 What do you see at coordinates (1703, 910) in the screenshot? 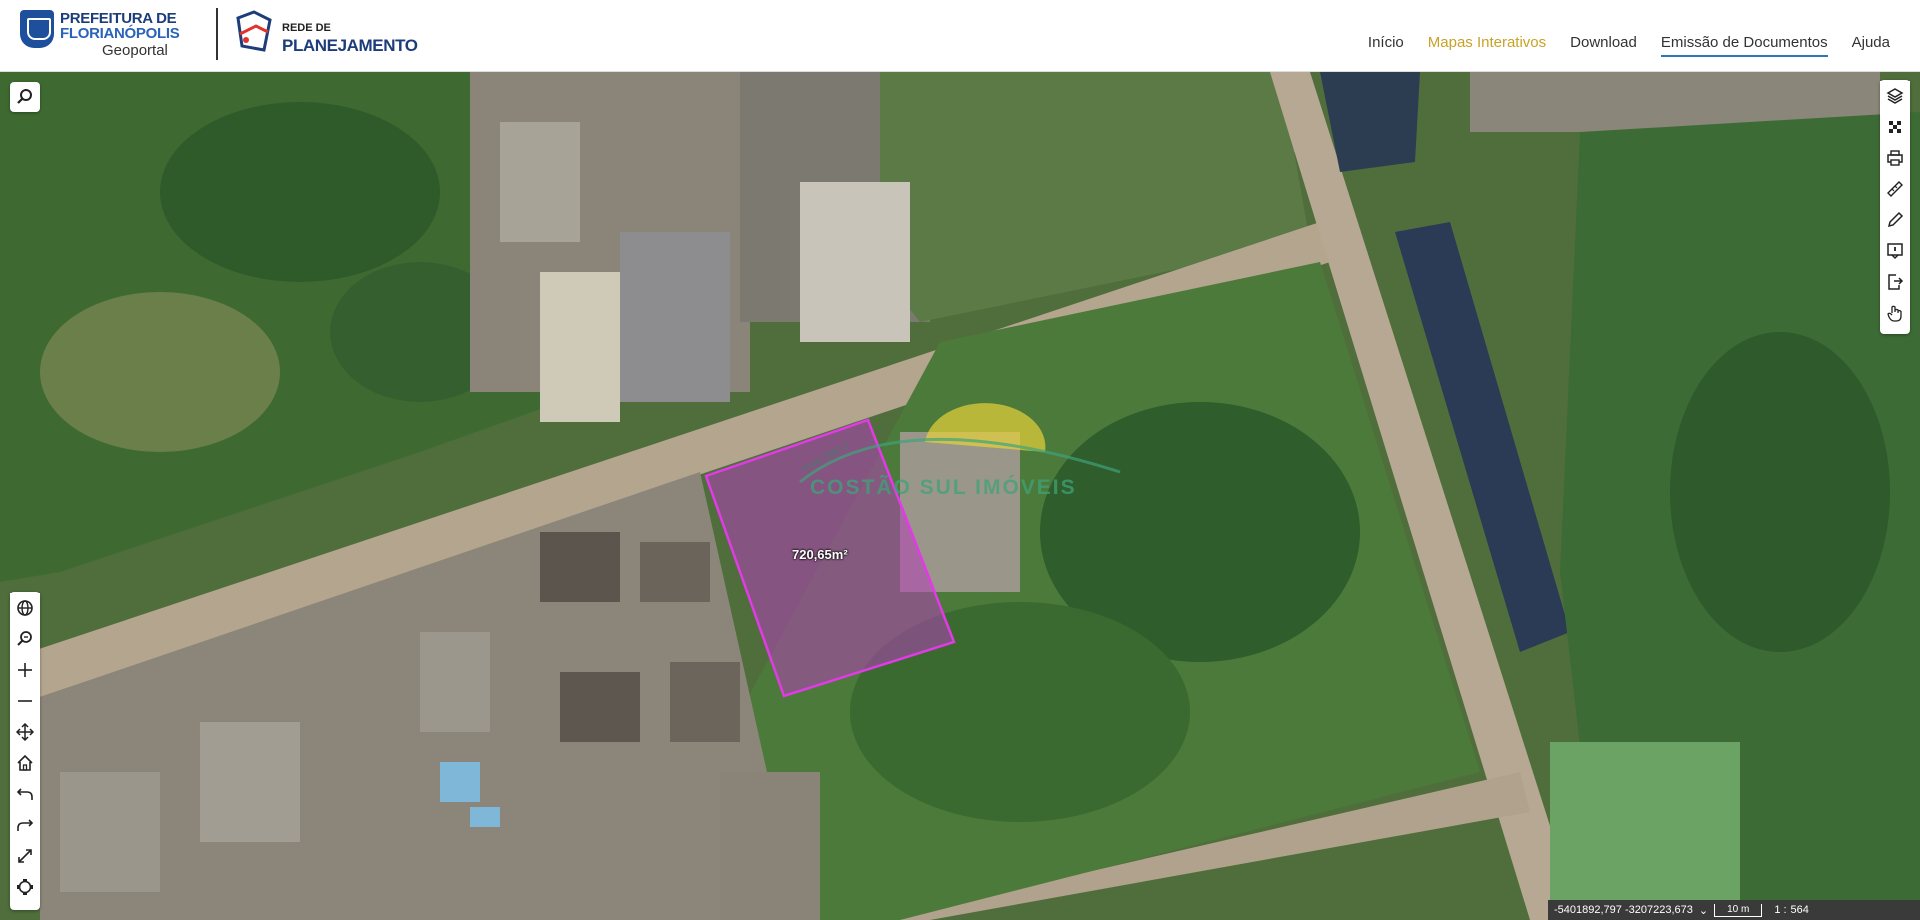
I see `projection-dropdown-icon: ⌄` at bounding box center [1703, 910].